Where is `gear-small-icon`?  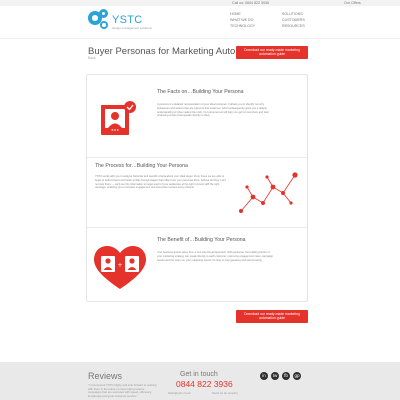
gear-small-icon is located at coordinates (103, 13).